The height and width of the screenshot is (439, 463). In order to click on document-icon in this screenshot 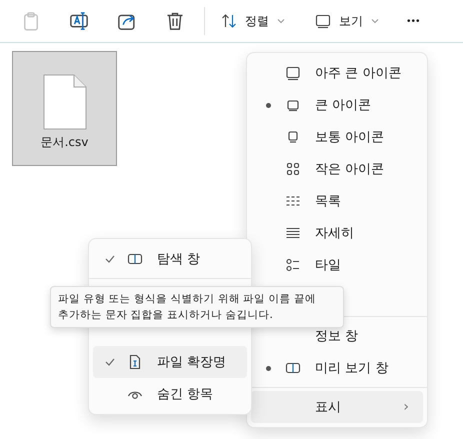, I will do `click(64, 102)`.